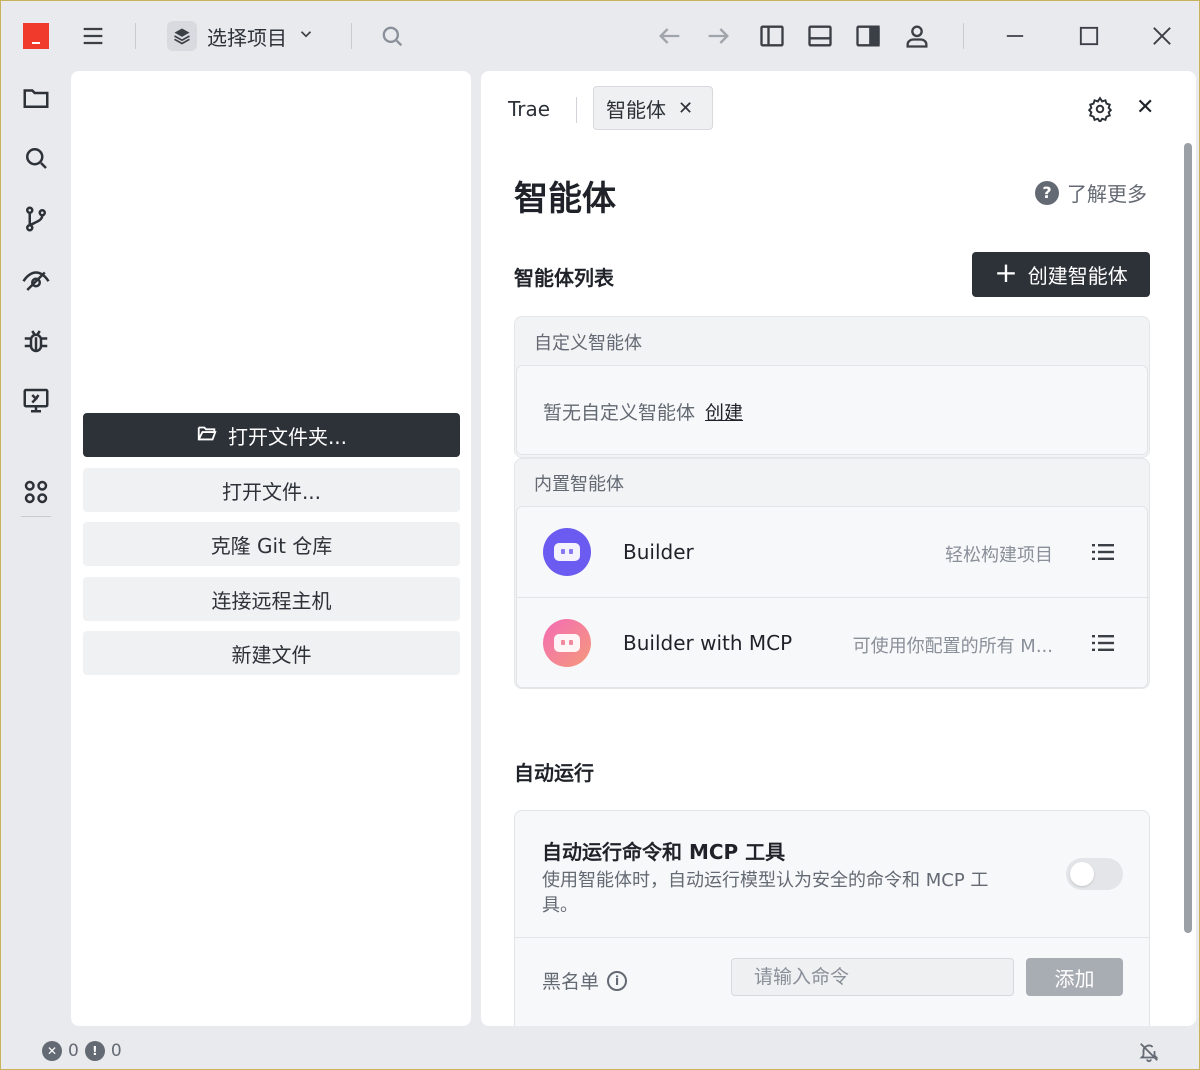 The height and width of the screenshot is (1070, 1200). I want to click on builtin-agents-label: 内置智能体, so click(579, 484).